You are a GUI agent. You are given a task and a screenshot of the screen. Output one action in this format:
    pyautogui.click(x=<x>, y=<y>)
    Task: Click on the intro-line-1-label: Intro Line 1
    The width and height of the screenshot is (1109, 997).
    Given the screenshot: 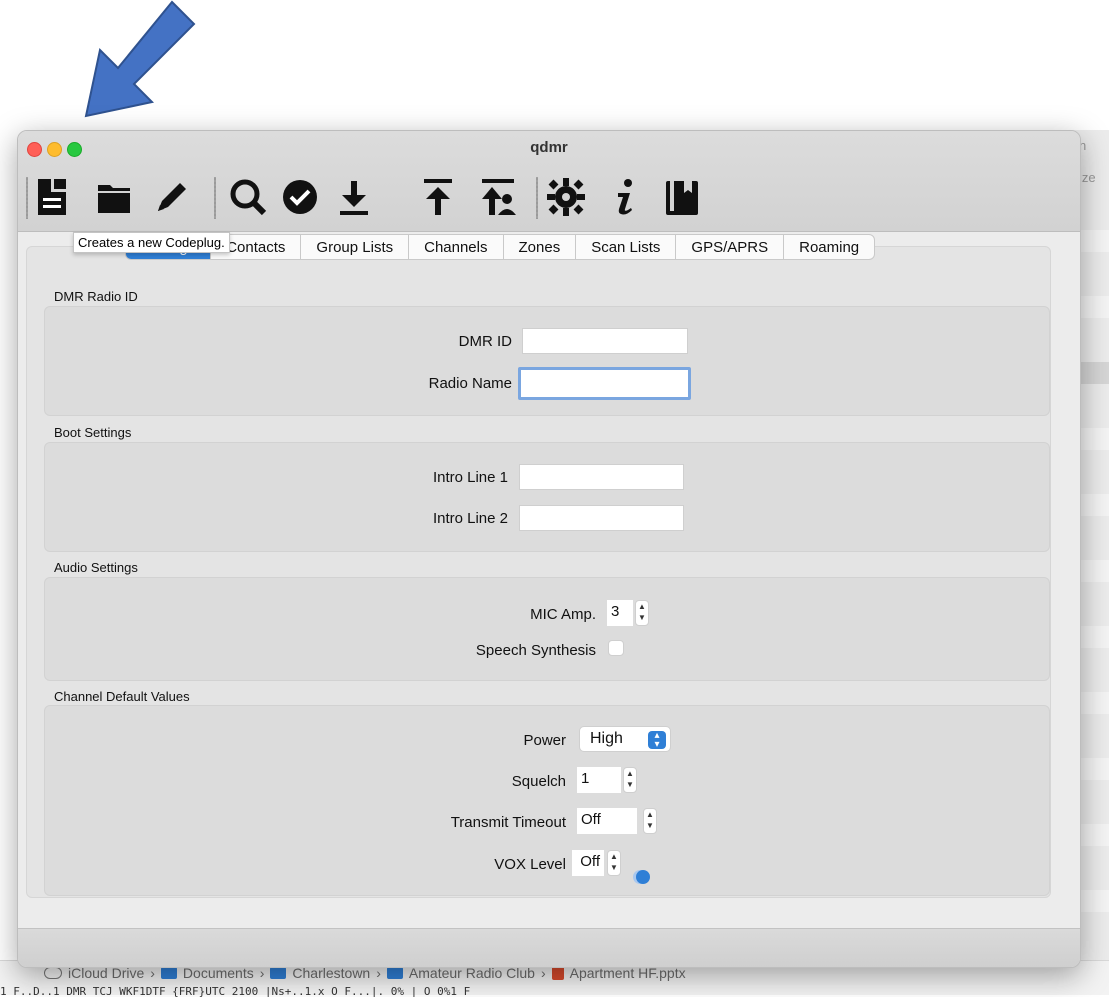 What is the action you would take?
    pyautogui.click(x=470, y=477)
    